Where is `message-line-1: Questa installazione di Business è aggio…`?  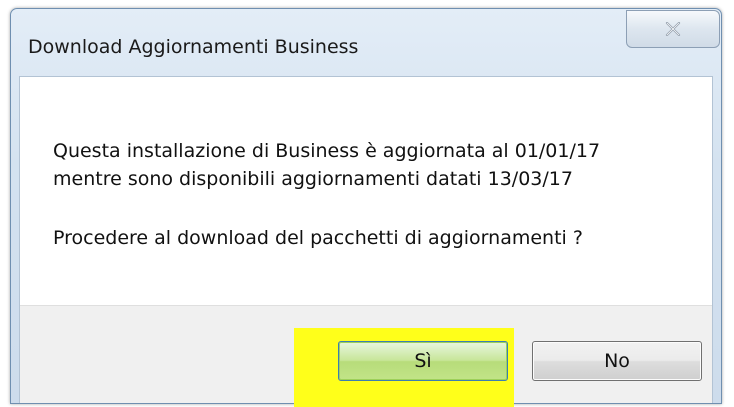 message-line-1: Questa installazione di Business è aggio… is located at coordinates (327, 151).